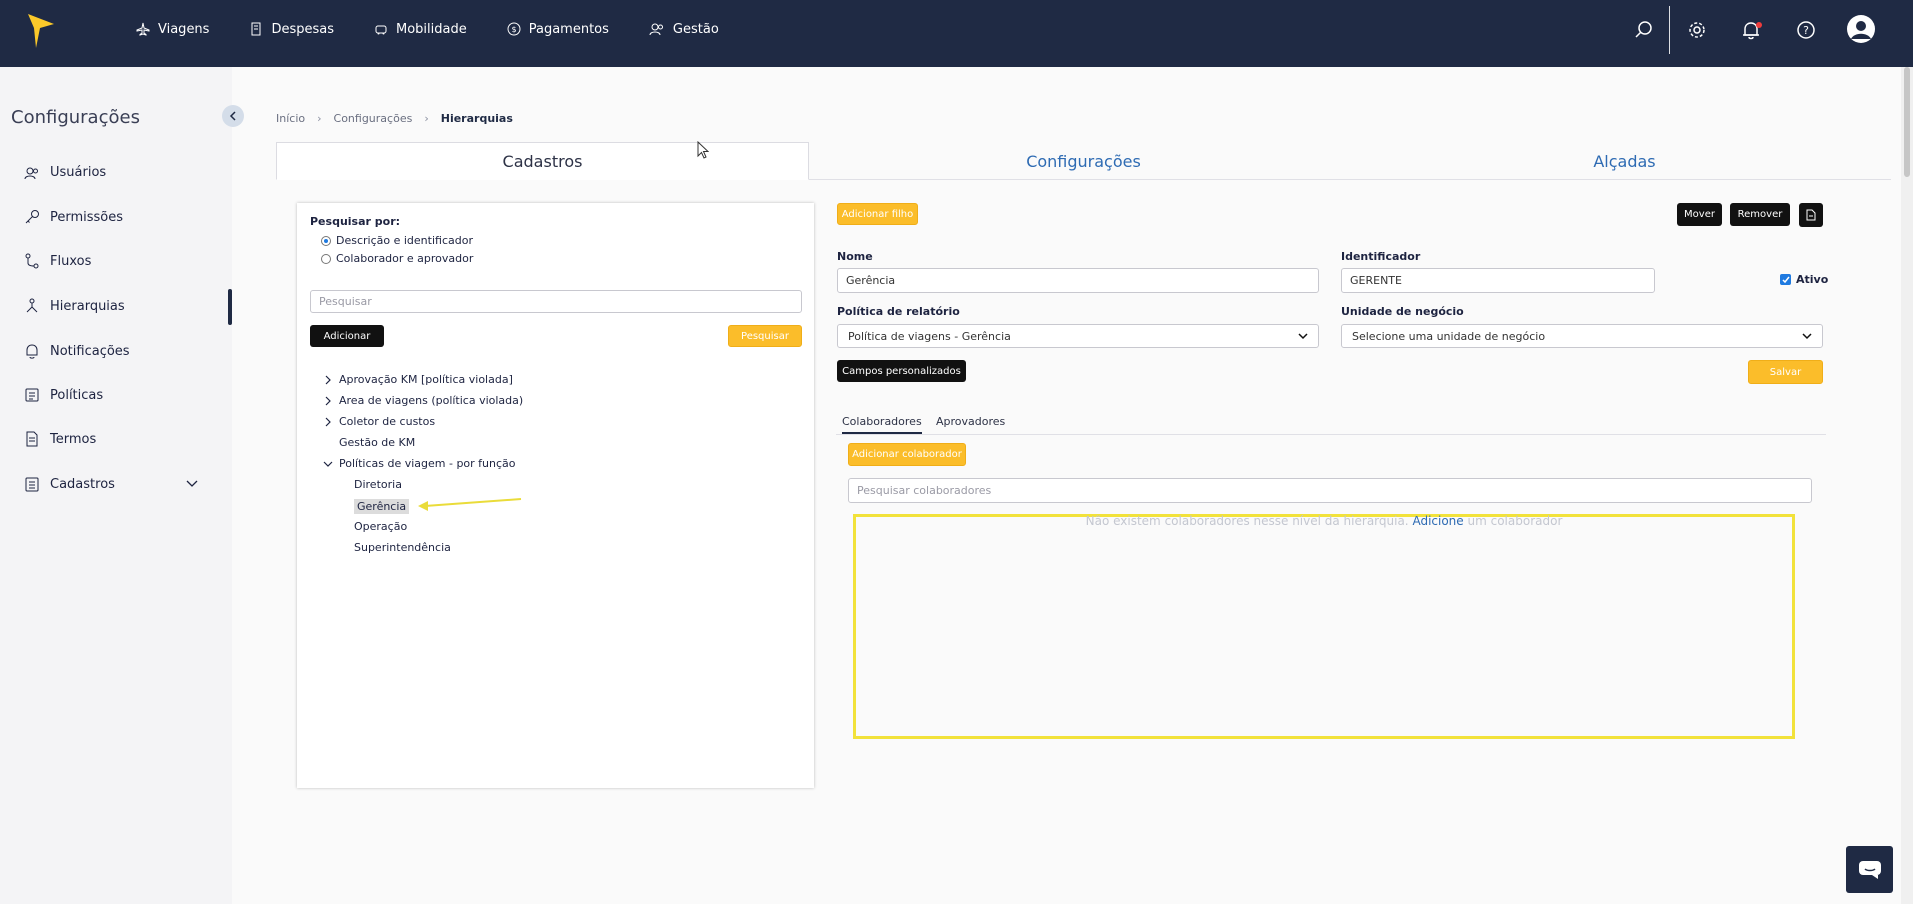 Image resolution: width=1913 pixels, height=904 pixels. I want to click on help-icon: ?, so click(1806, 30).